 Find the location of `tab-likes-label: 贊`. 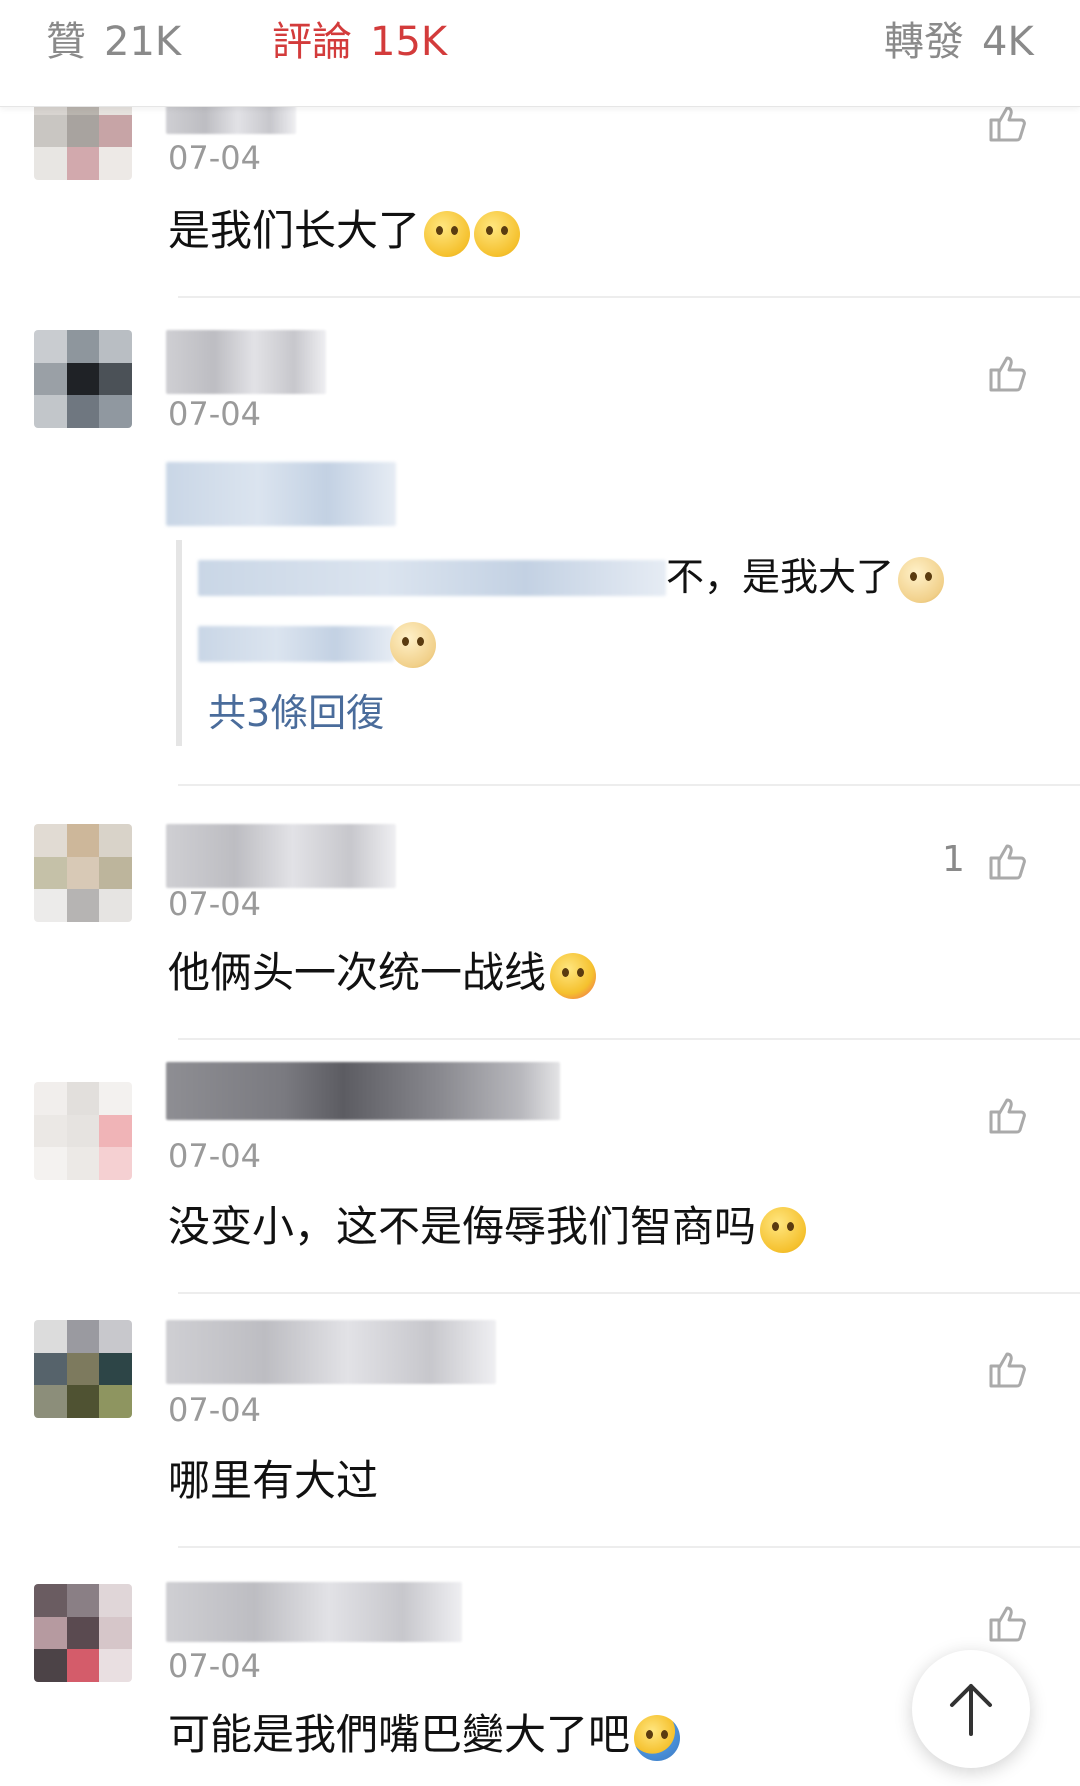

tab-likes-label: 贊 is located at coordinates (66, 42).